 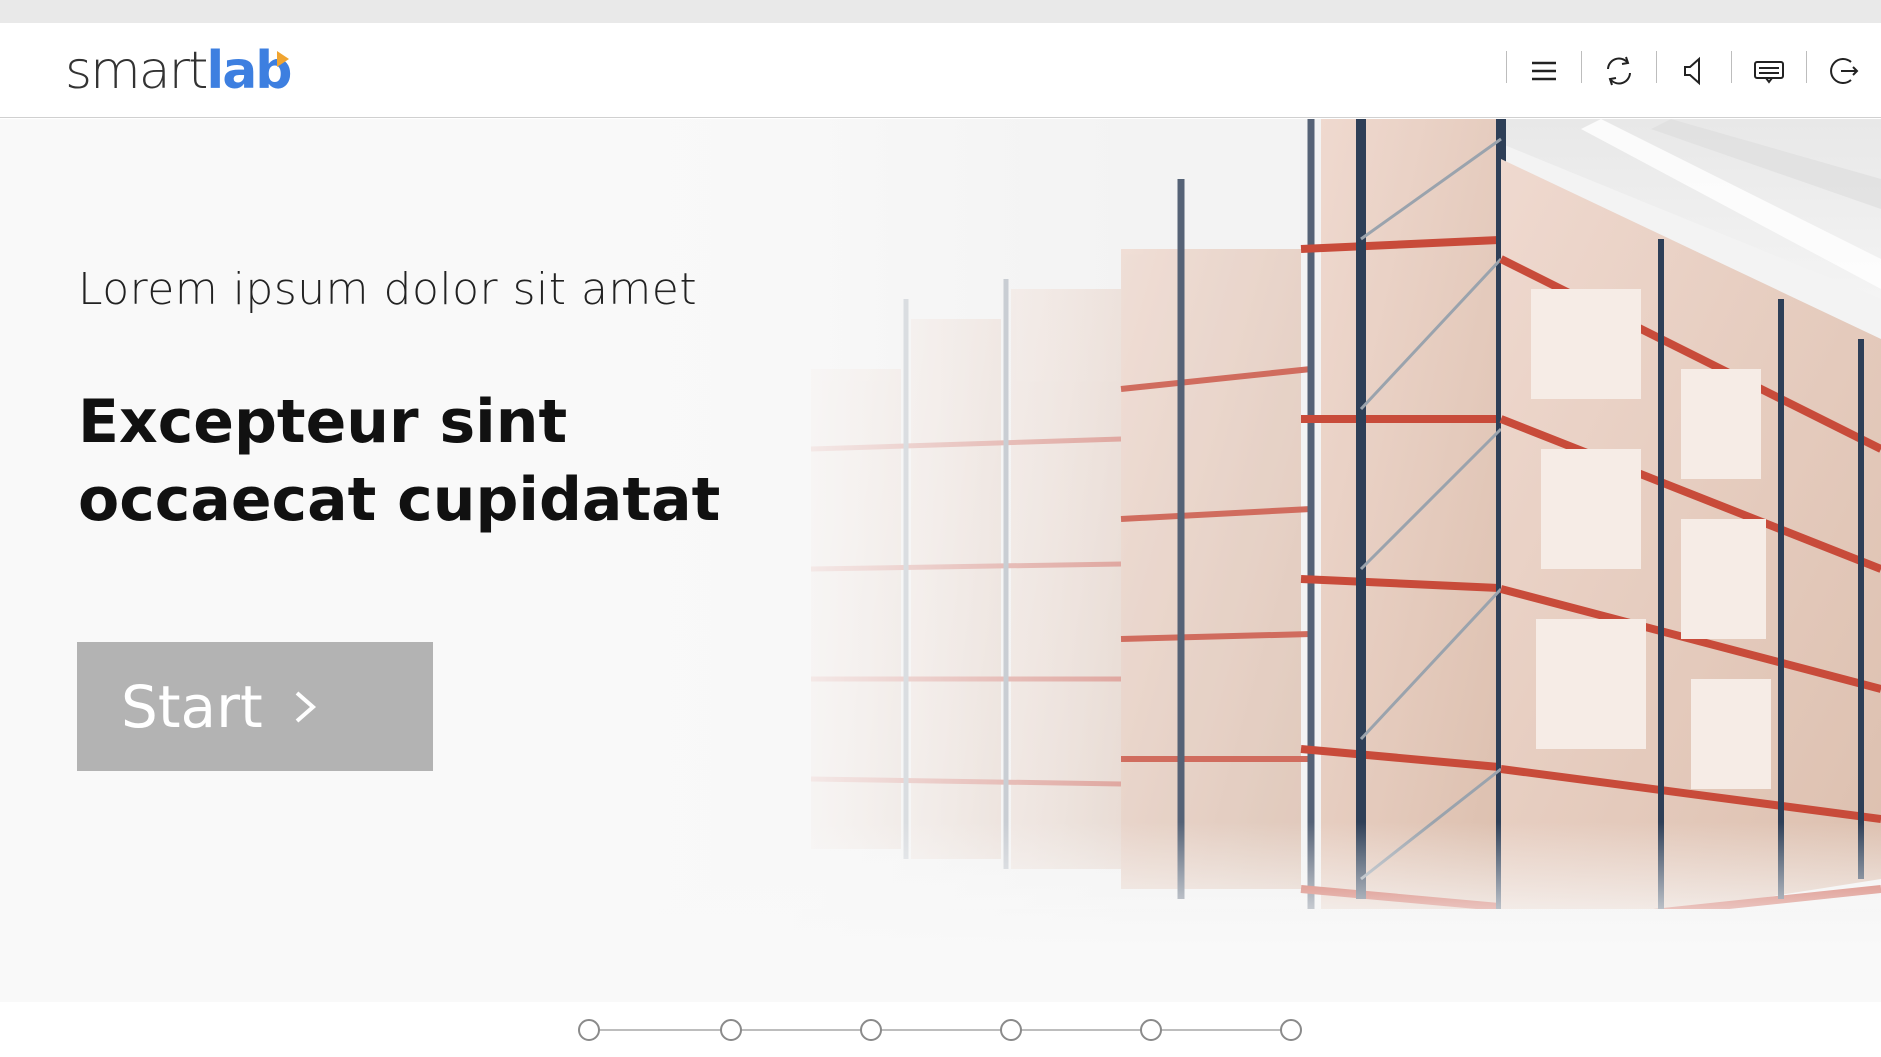 I want to click on speaker-icon, so click(x=1691, y=70).